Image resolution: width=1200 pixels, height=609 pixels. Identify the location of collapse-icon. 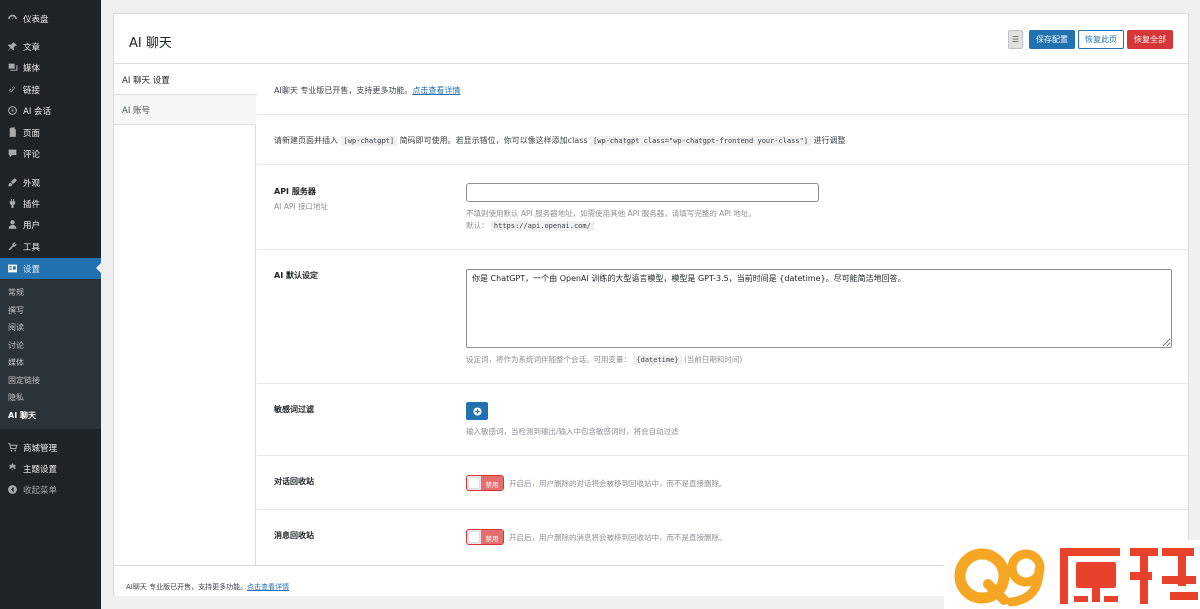
(12, 490).